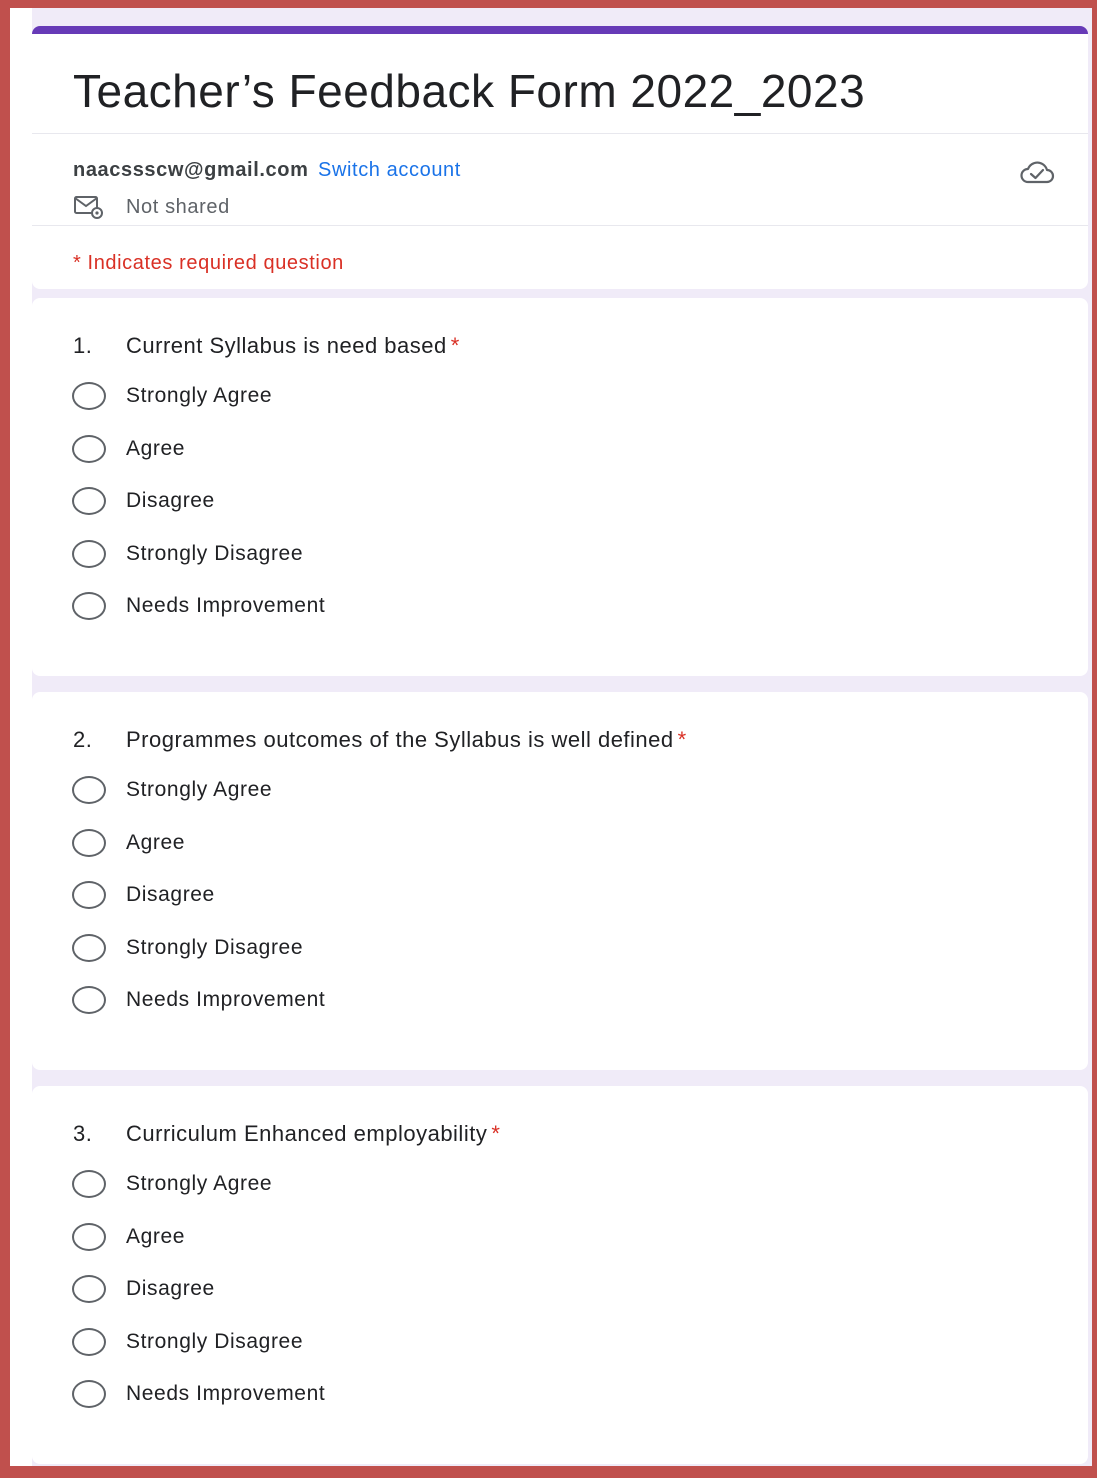 The width and height of the screenshot is (1097, 1478). I want to click on question-number: 3., so click(83, 1133).